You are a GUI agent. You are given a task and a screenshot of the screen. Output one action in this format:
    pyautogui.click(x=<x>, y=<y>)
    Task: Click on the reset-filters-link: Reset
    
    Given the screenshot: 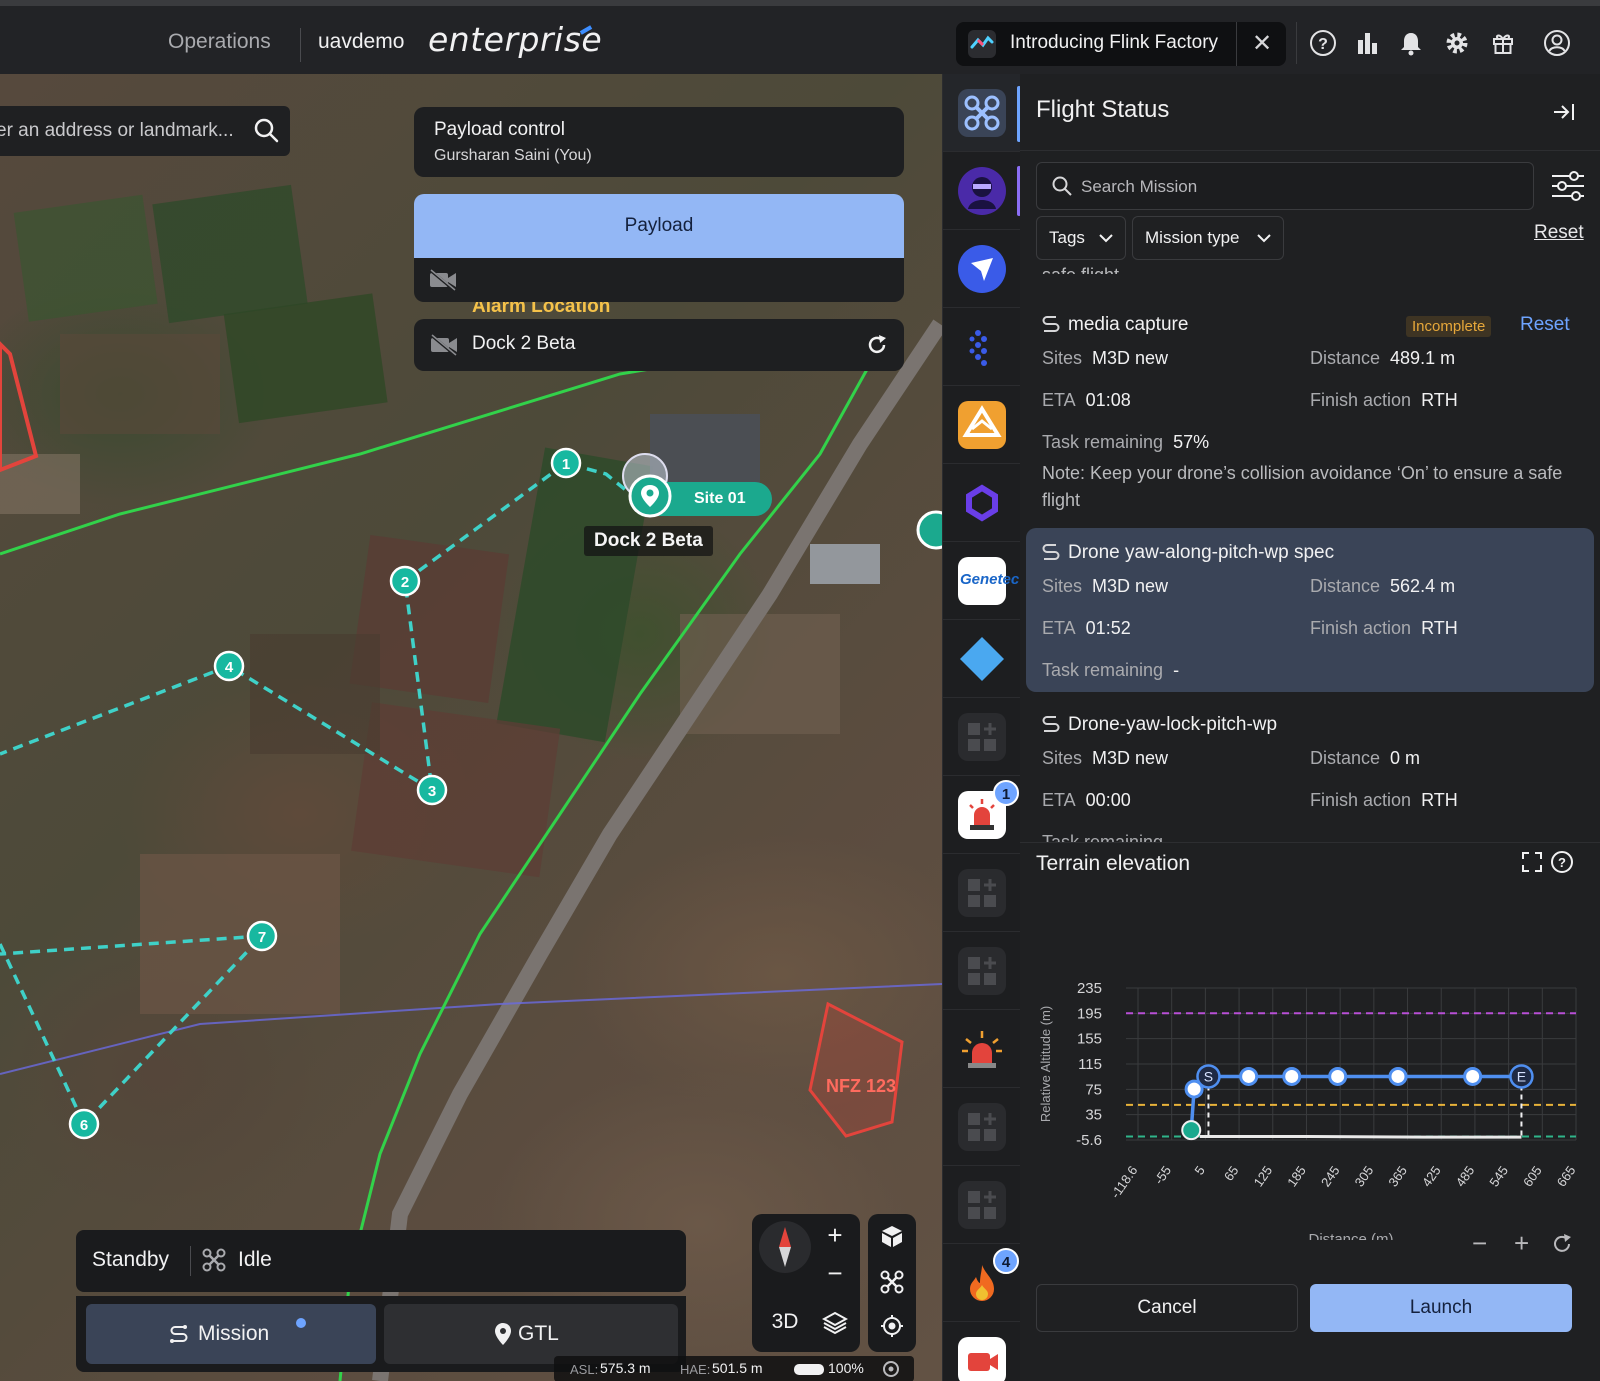 What is the action you would take?
    pyautogui.click(x=1559, y=233)
    